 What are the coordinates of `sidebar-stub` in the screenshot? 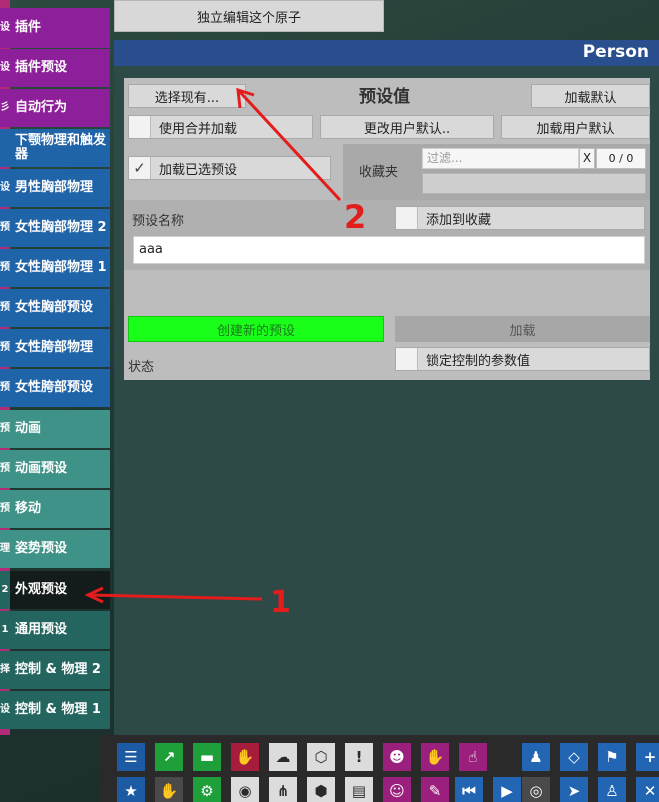 It's located at (5, 148).